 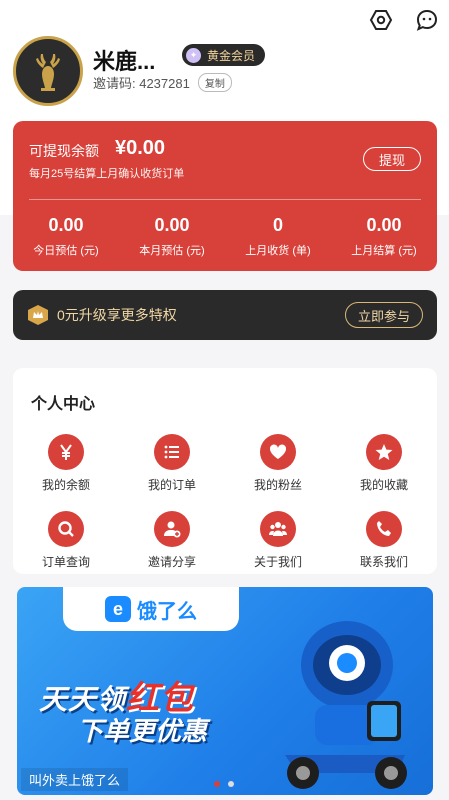 I want to click on stat-today: 0.00 今日预估 (元), so click(x=66, y=236).